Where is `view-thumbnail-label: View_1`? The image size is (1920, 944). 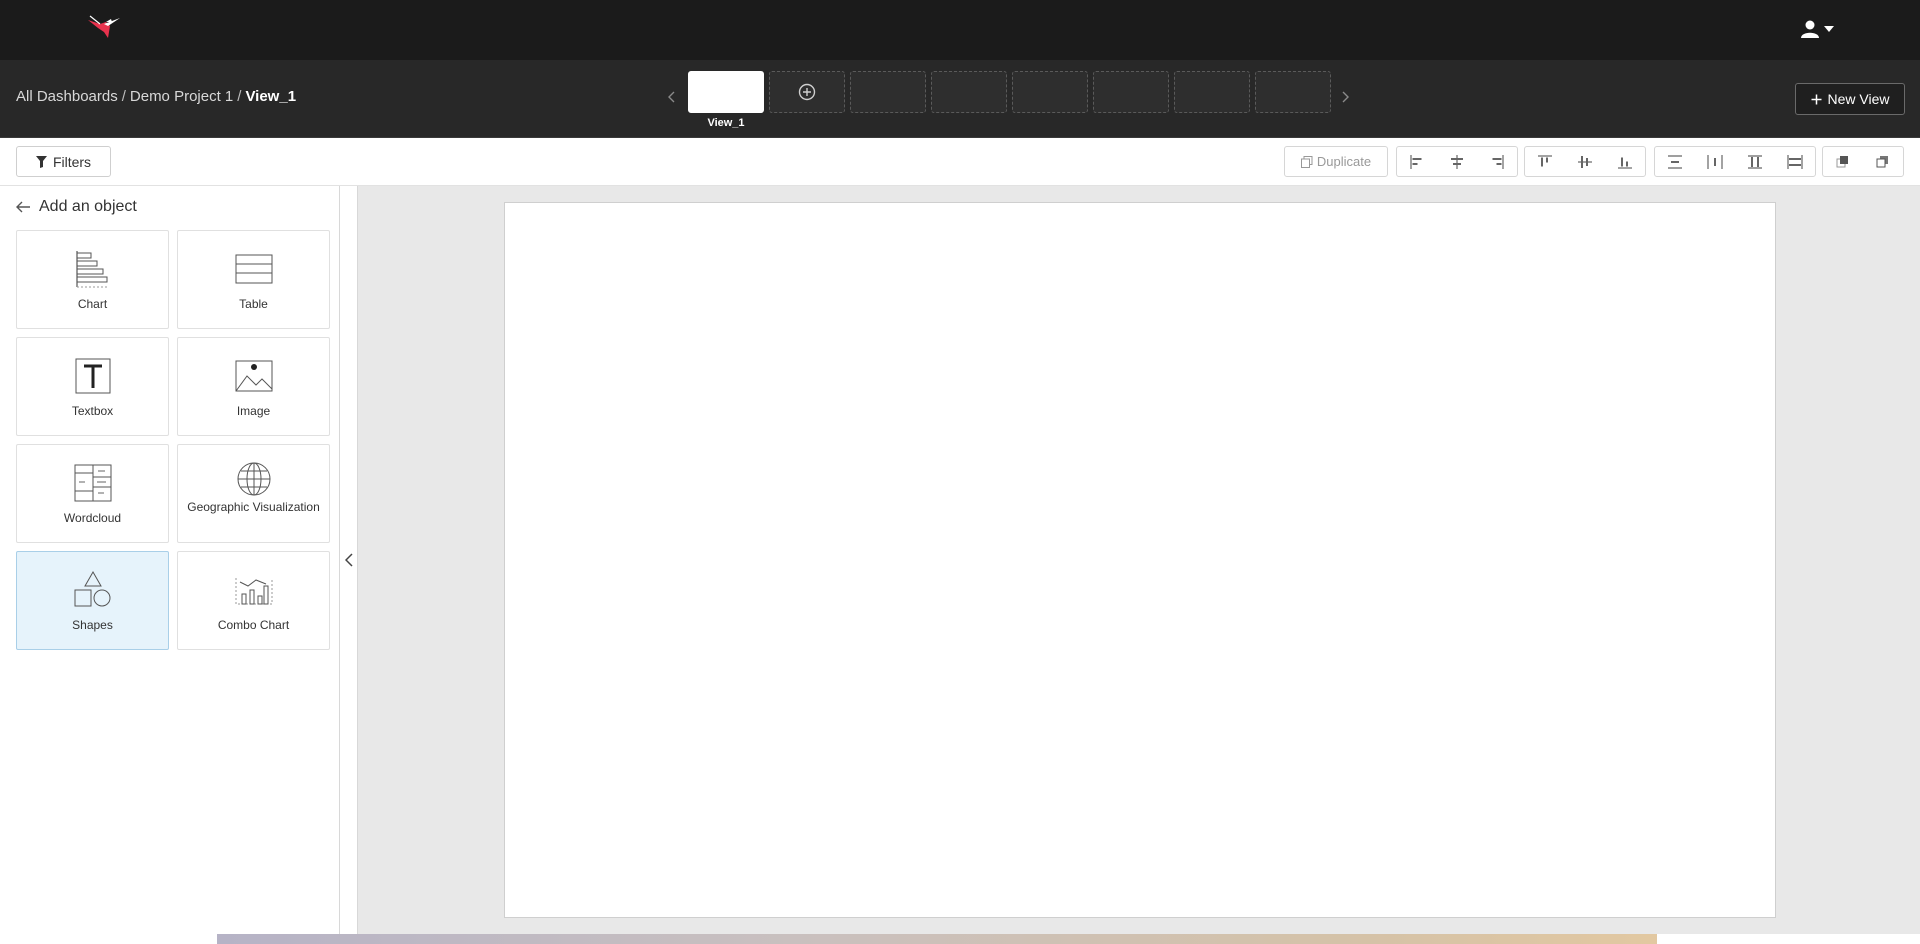 view-thumbnail-label: View_1 is located at coordinates (726, 123).